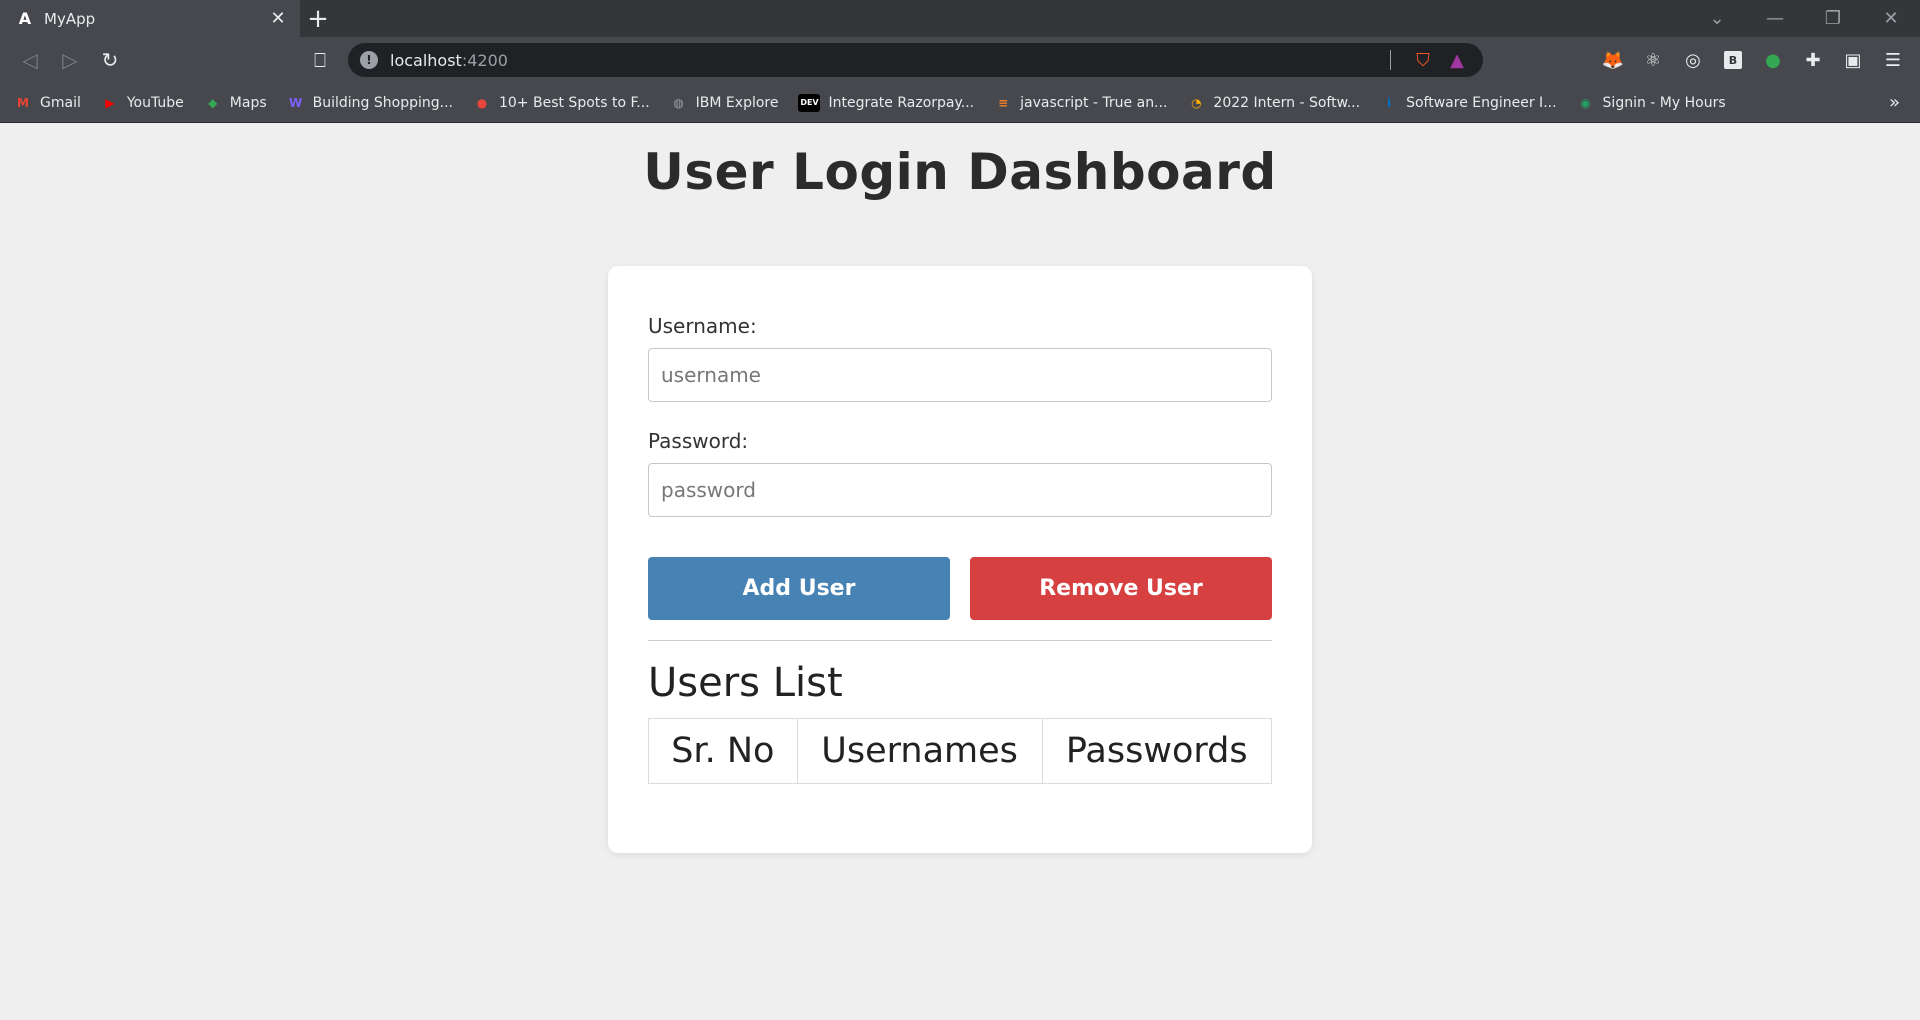 The image size is (1920, 1020). What do you see at coordinates (1893, 60) in the screenshot?
I see `menu-icon: ☰` at bounding box center [1893, 60].